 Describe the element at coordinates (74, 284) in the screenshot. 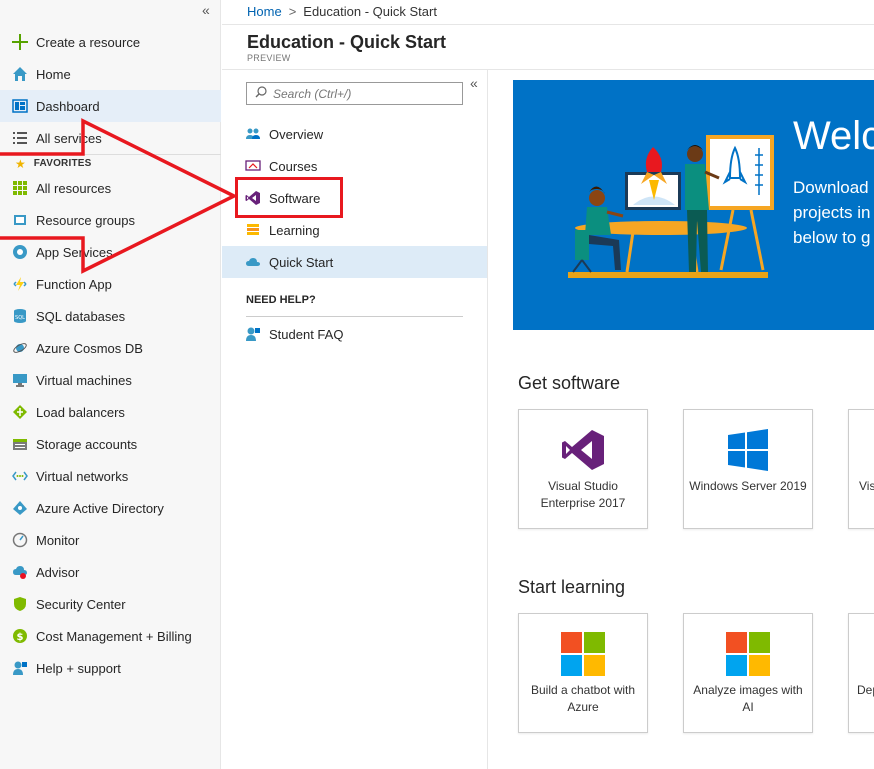

I see `nav-item-label: Function App` at that location.